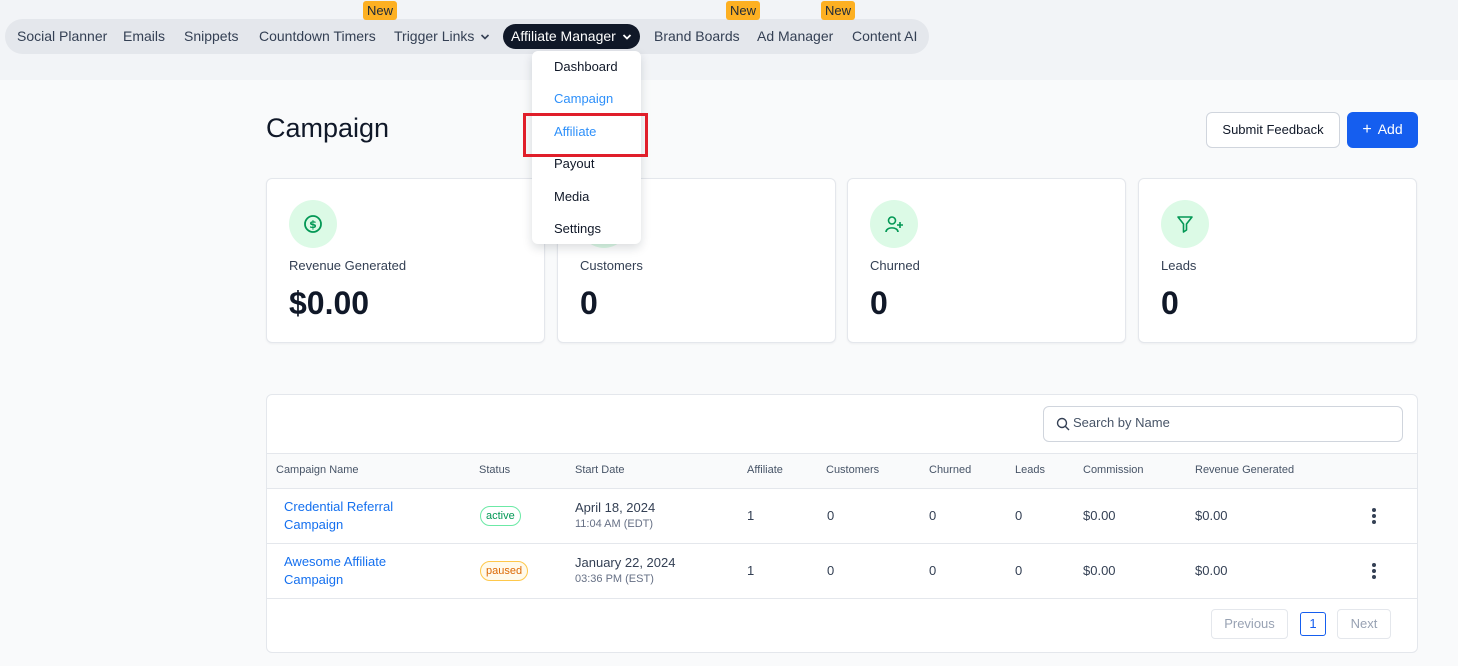 The image size is (1458, 666). I want to click on stat-value: $0.00, so click(329, 303).